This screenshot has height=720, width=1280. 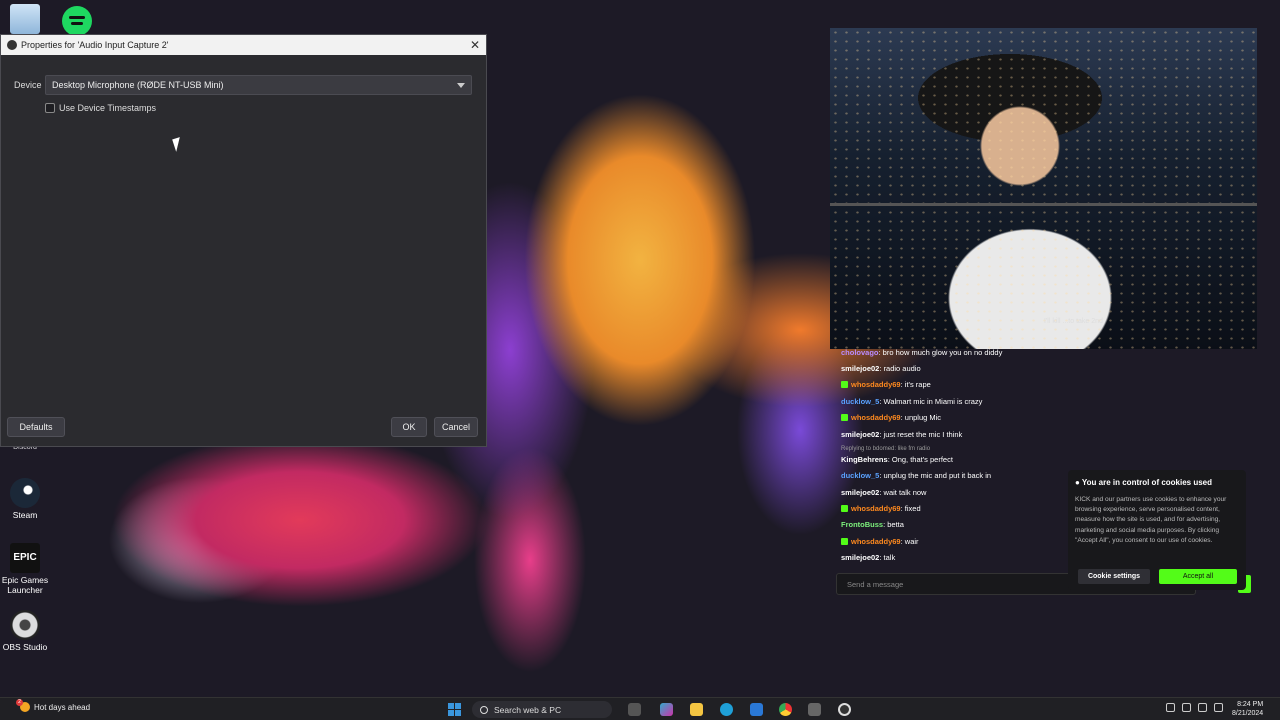 I want to click on defaults-button: Defaults, so click(x=36, y=427).